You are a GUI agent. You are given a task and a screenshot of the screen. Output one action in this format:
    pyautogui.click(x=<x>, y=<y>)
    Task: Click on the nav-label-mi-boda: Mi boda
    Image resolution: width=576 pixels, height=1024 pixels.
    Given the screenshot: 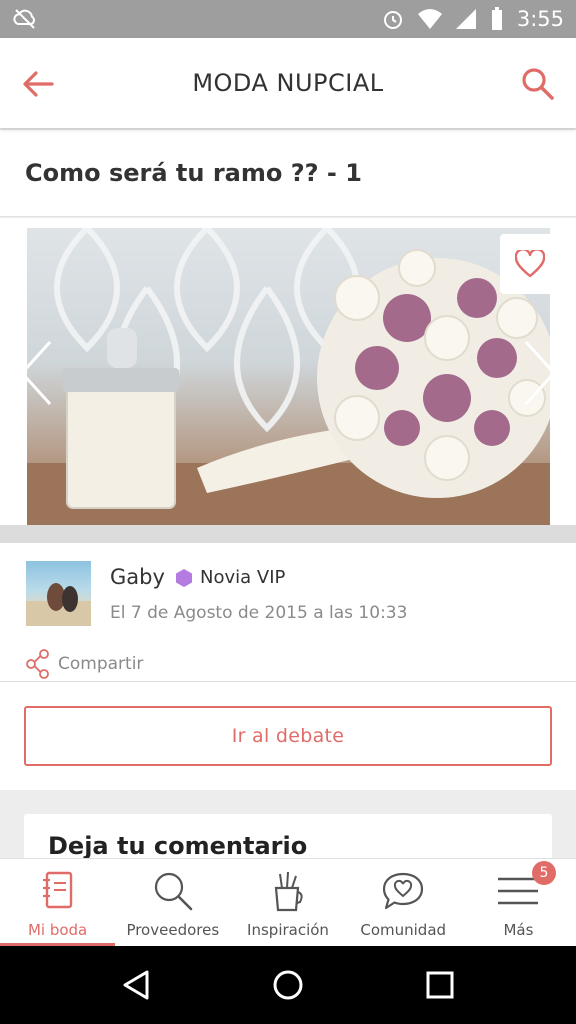 What is the action you would take?
    pyautogui.click(x=57, y=930)
    